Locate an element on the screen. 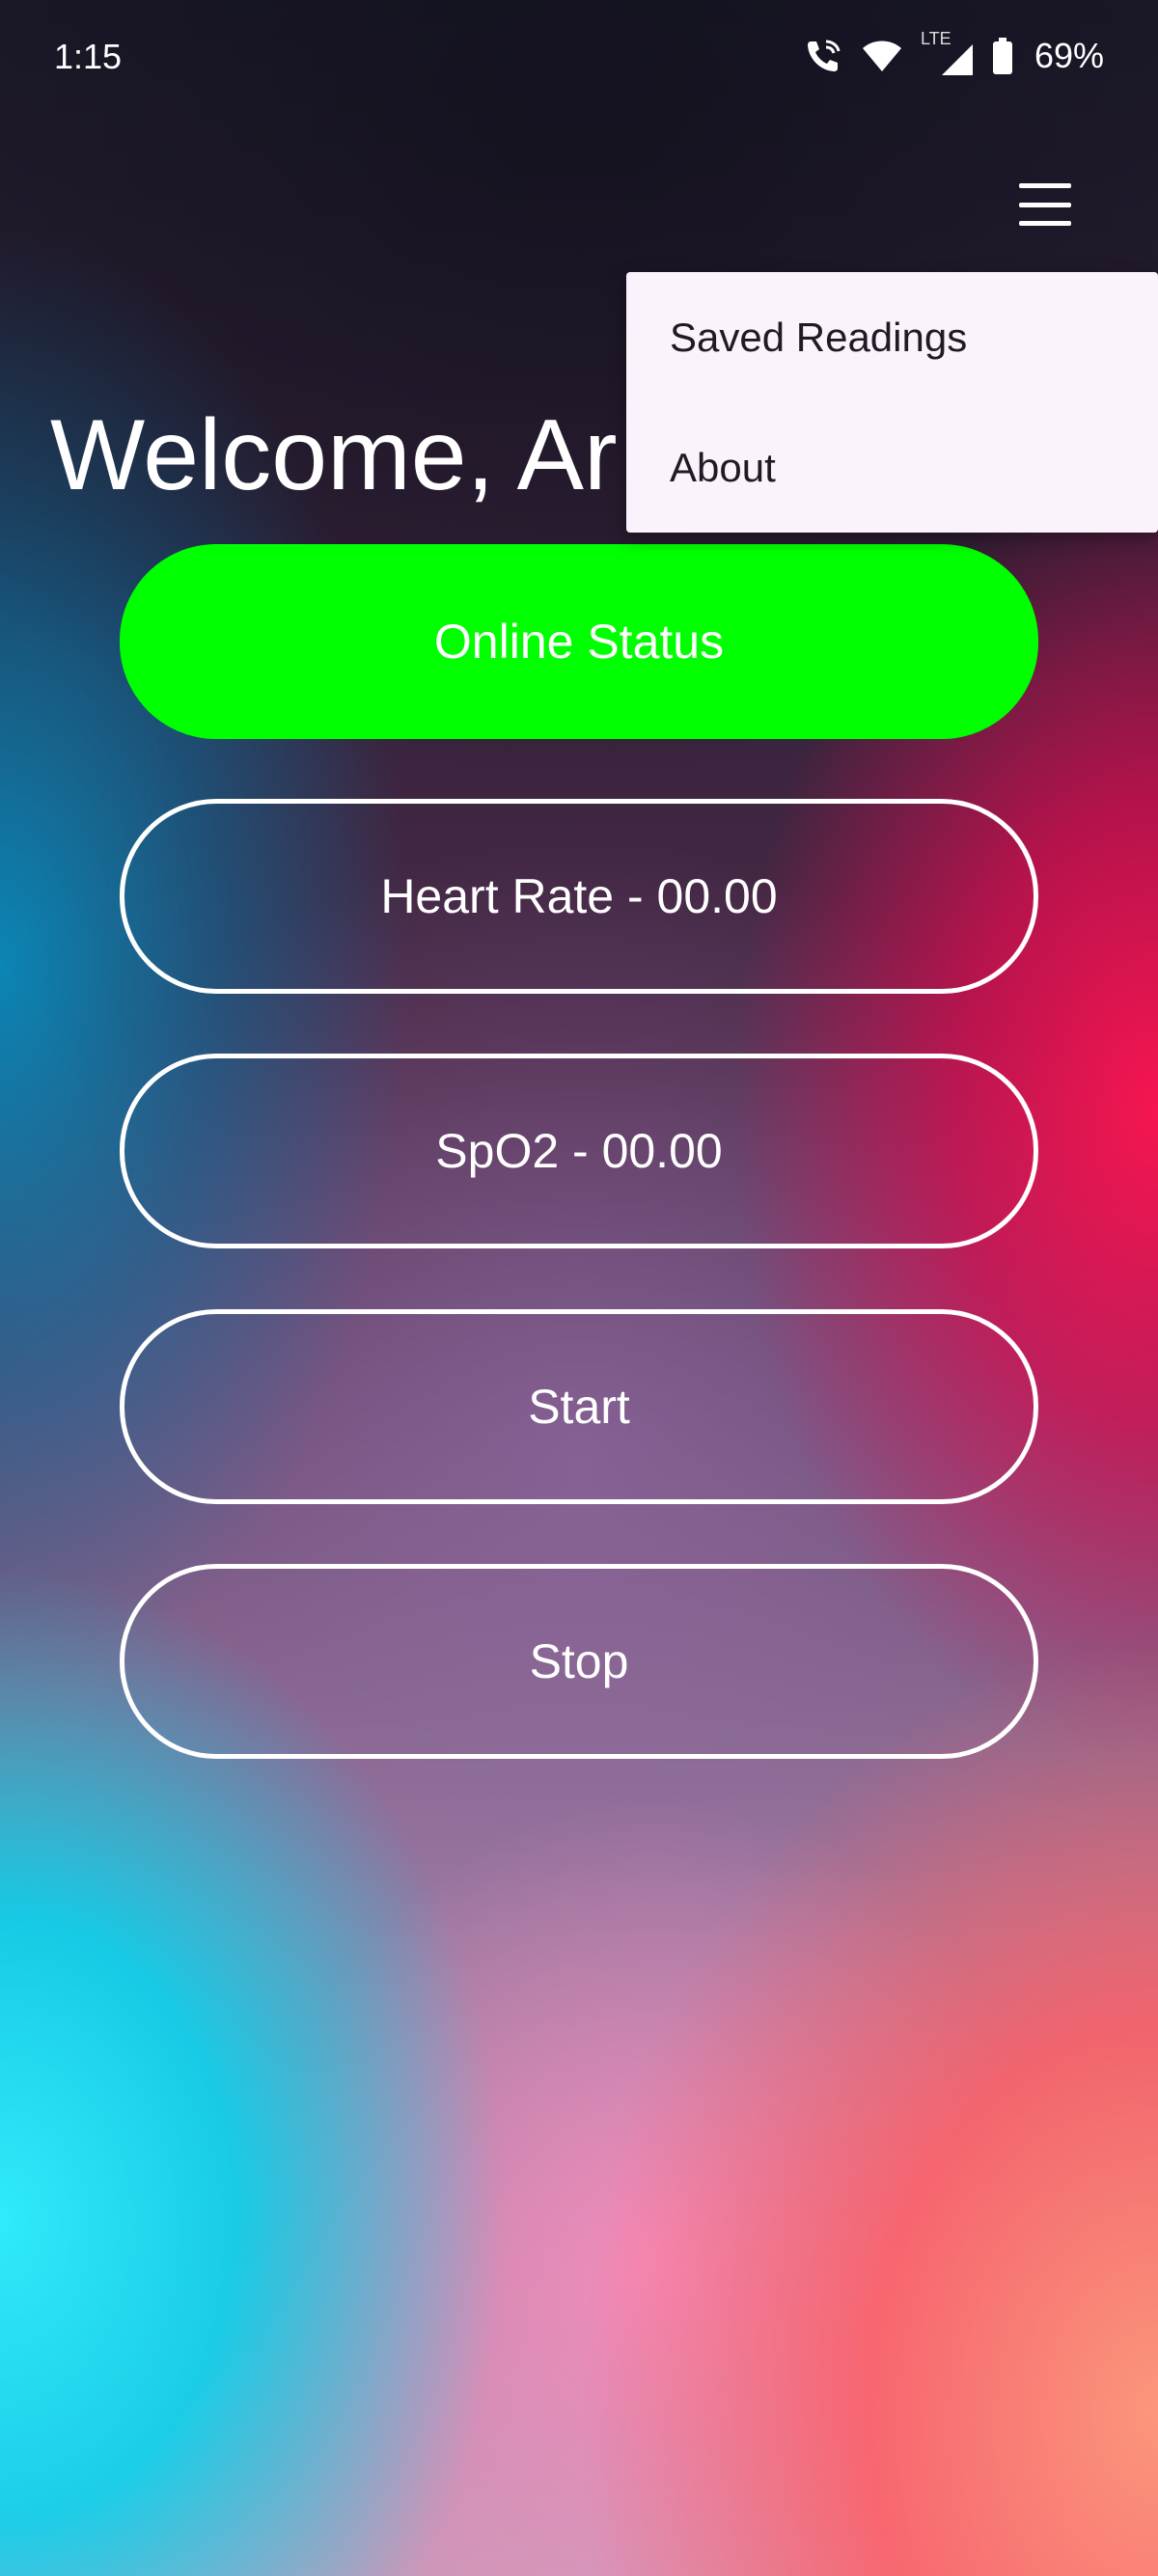  online-status-label: Online Status is located at coordinates (579, 642).